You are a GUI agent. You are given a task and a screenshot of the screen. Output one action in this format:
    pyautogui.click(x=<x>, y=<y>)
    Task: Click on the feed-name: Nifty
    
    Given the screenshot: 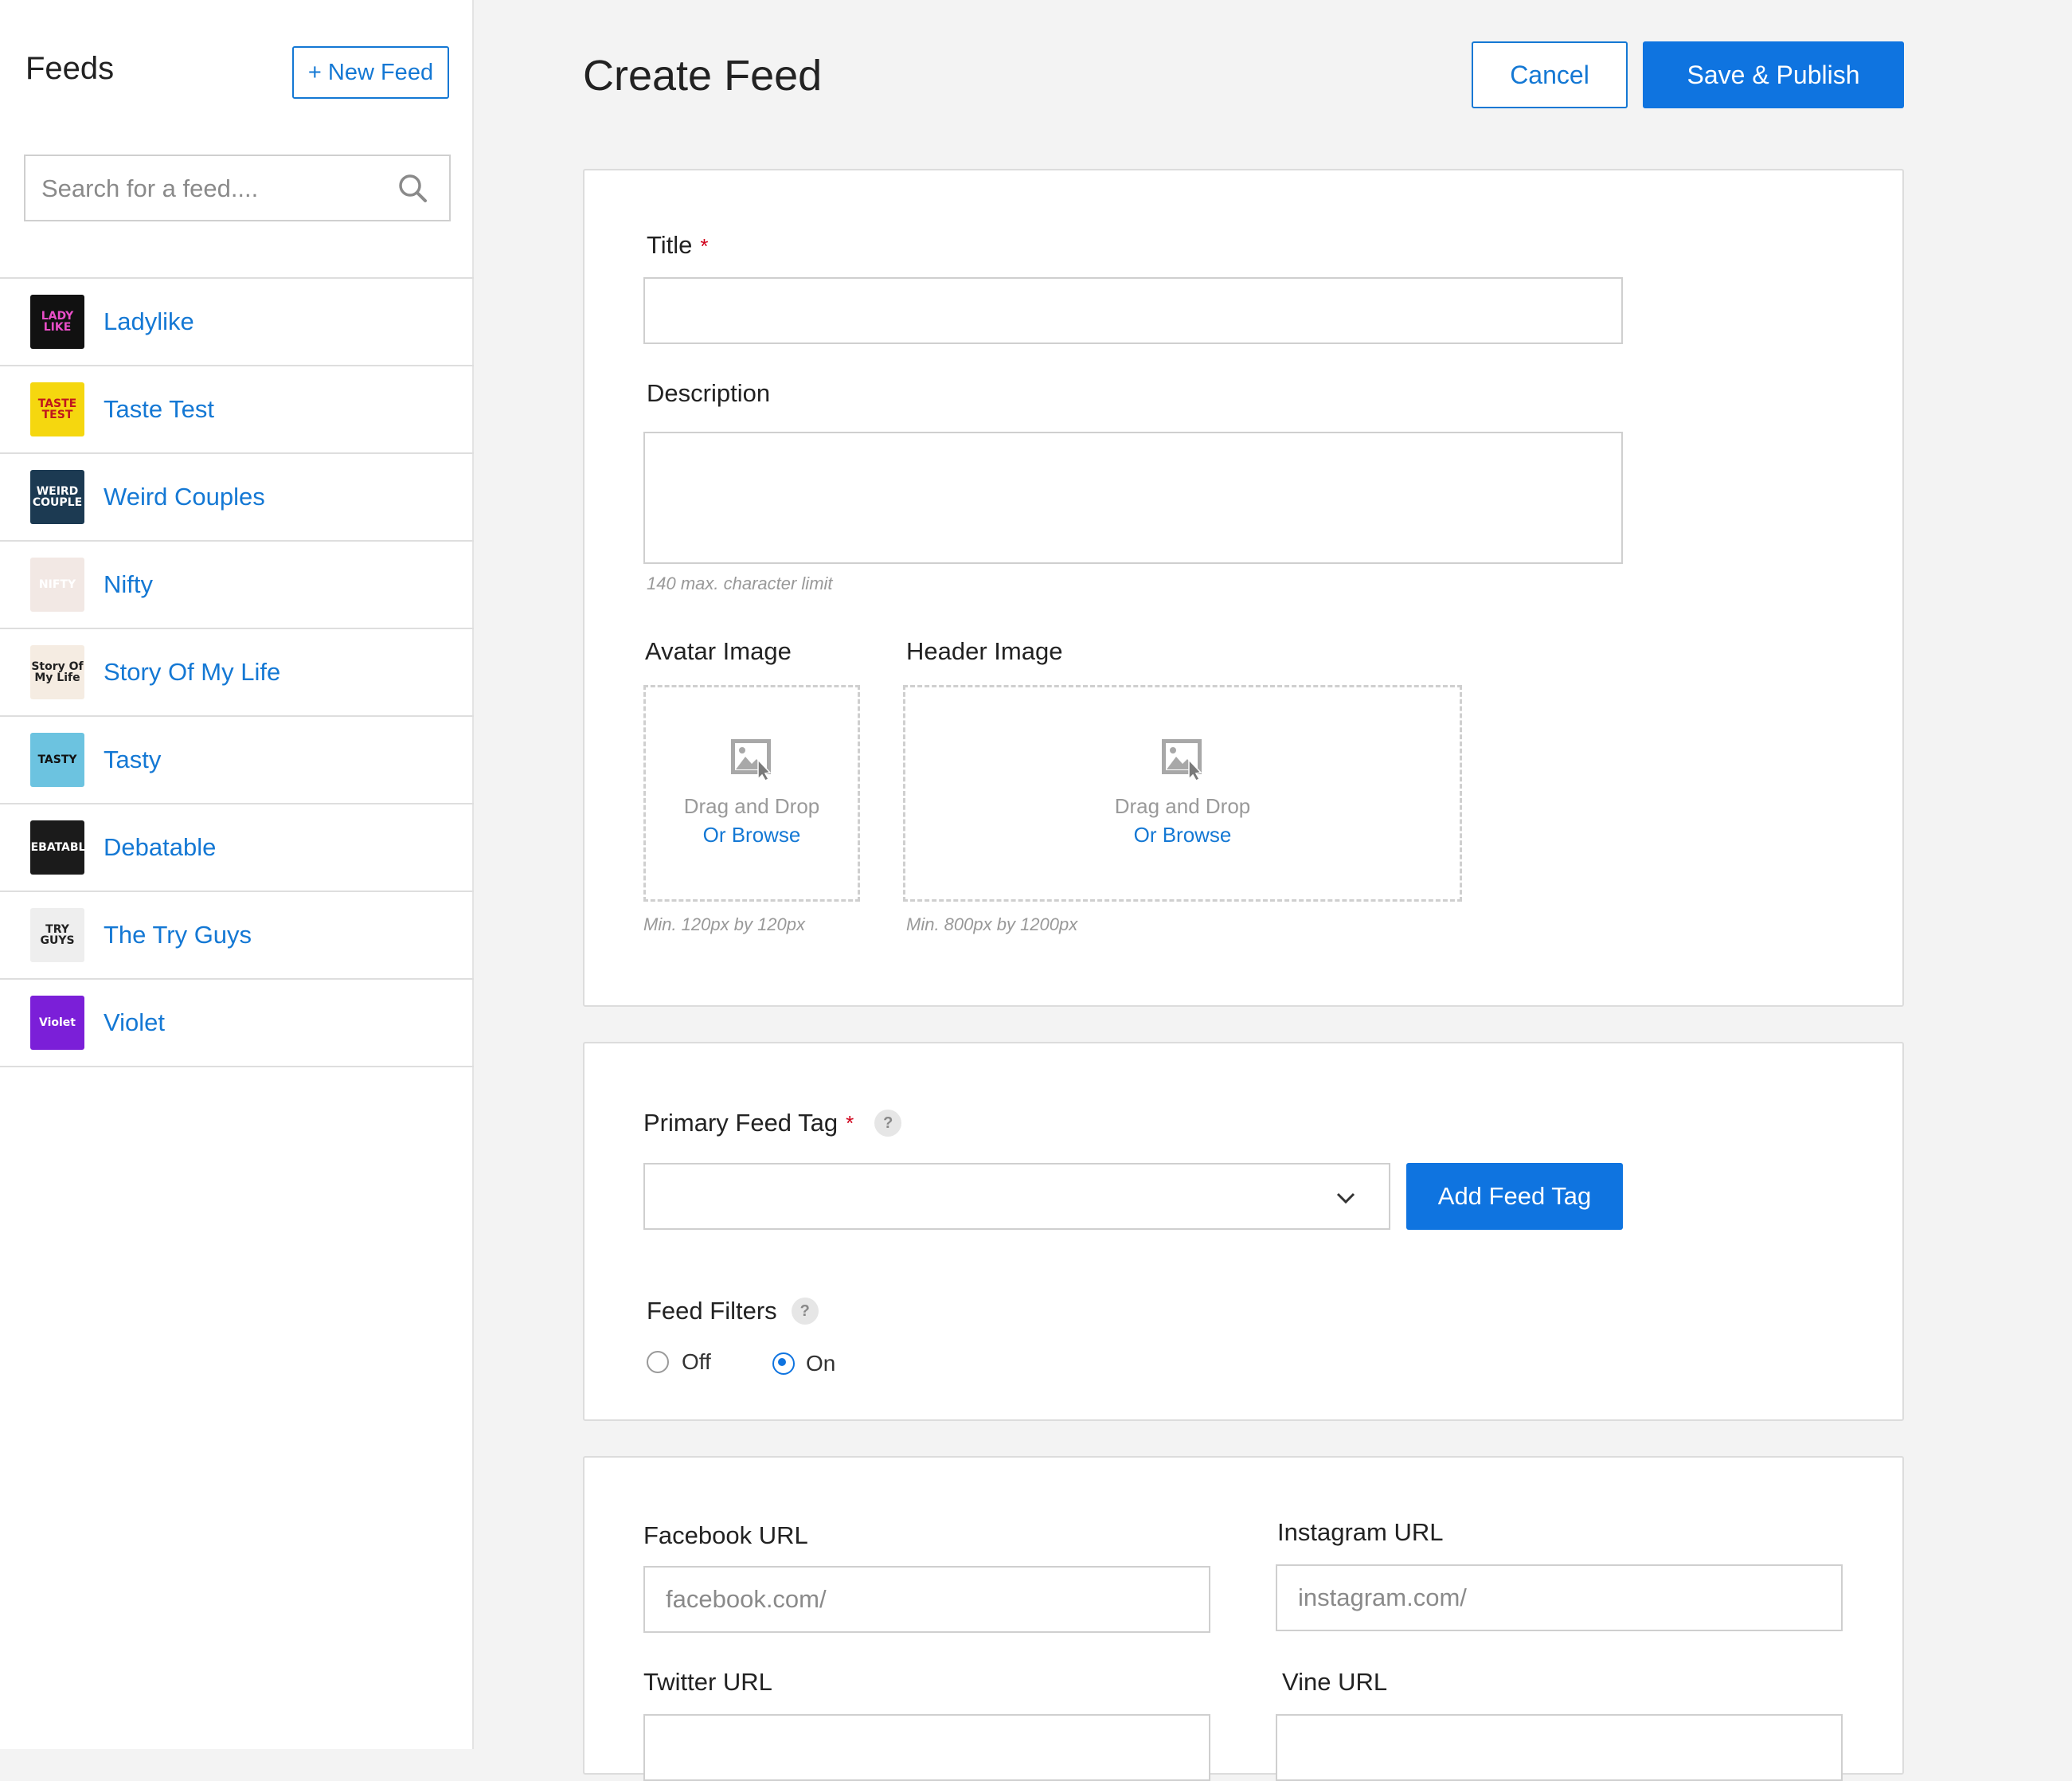 What is the action you would take?
    pyautogui.click(x=128, y=584)
    